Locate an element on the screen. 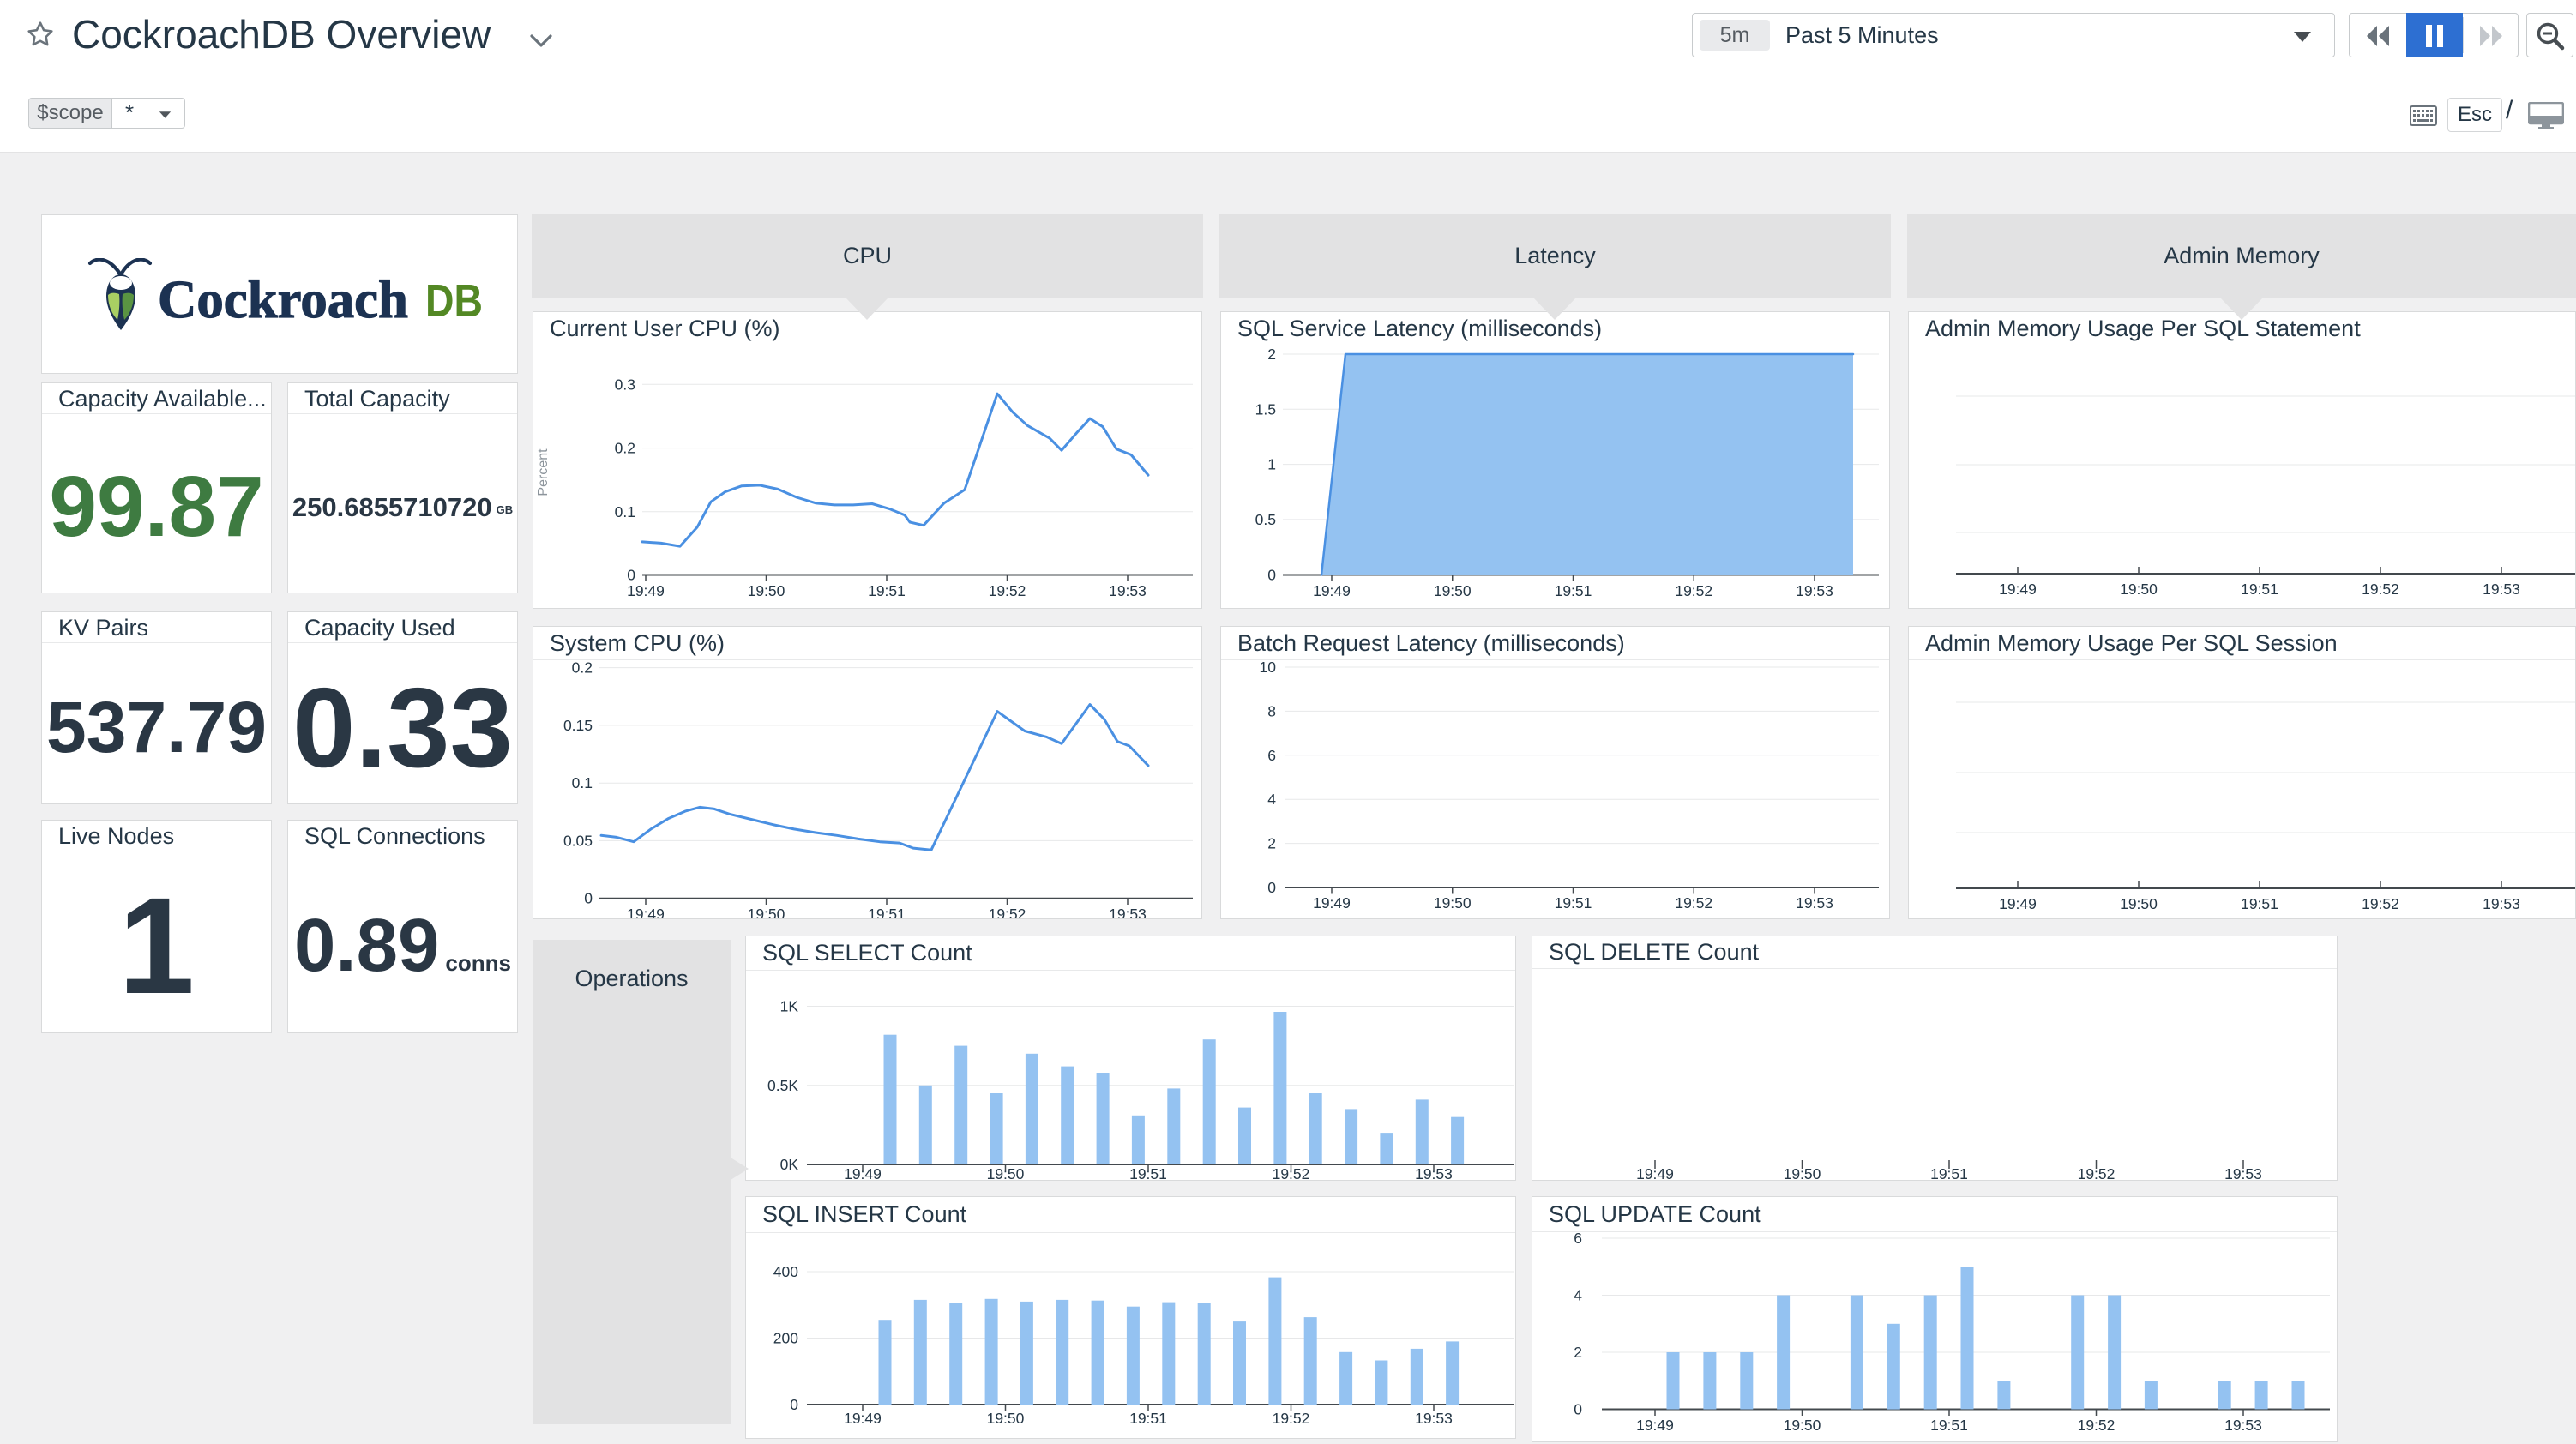 Image resolution: width=2576 pixels, height=1444 pixels. svg-text: 400 is located at coordinates (785, 1271).